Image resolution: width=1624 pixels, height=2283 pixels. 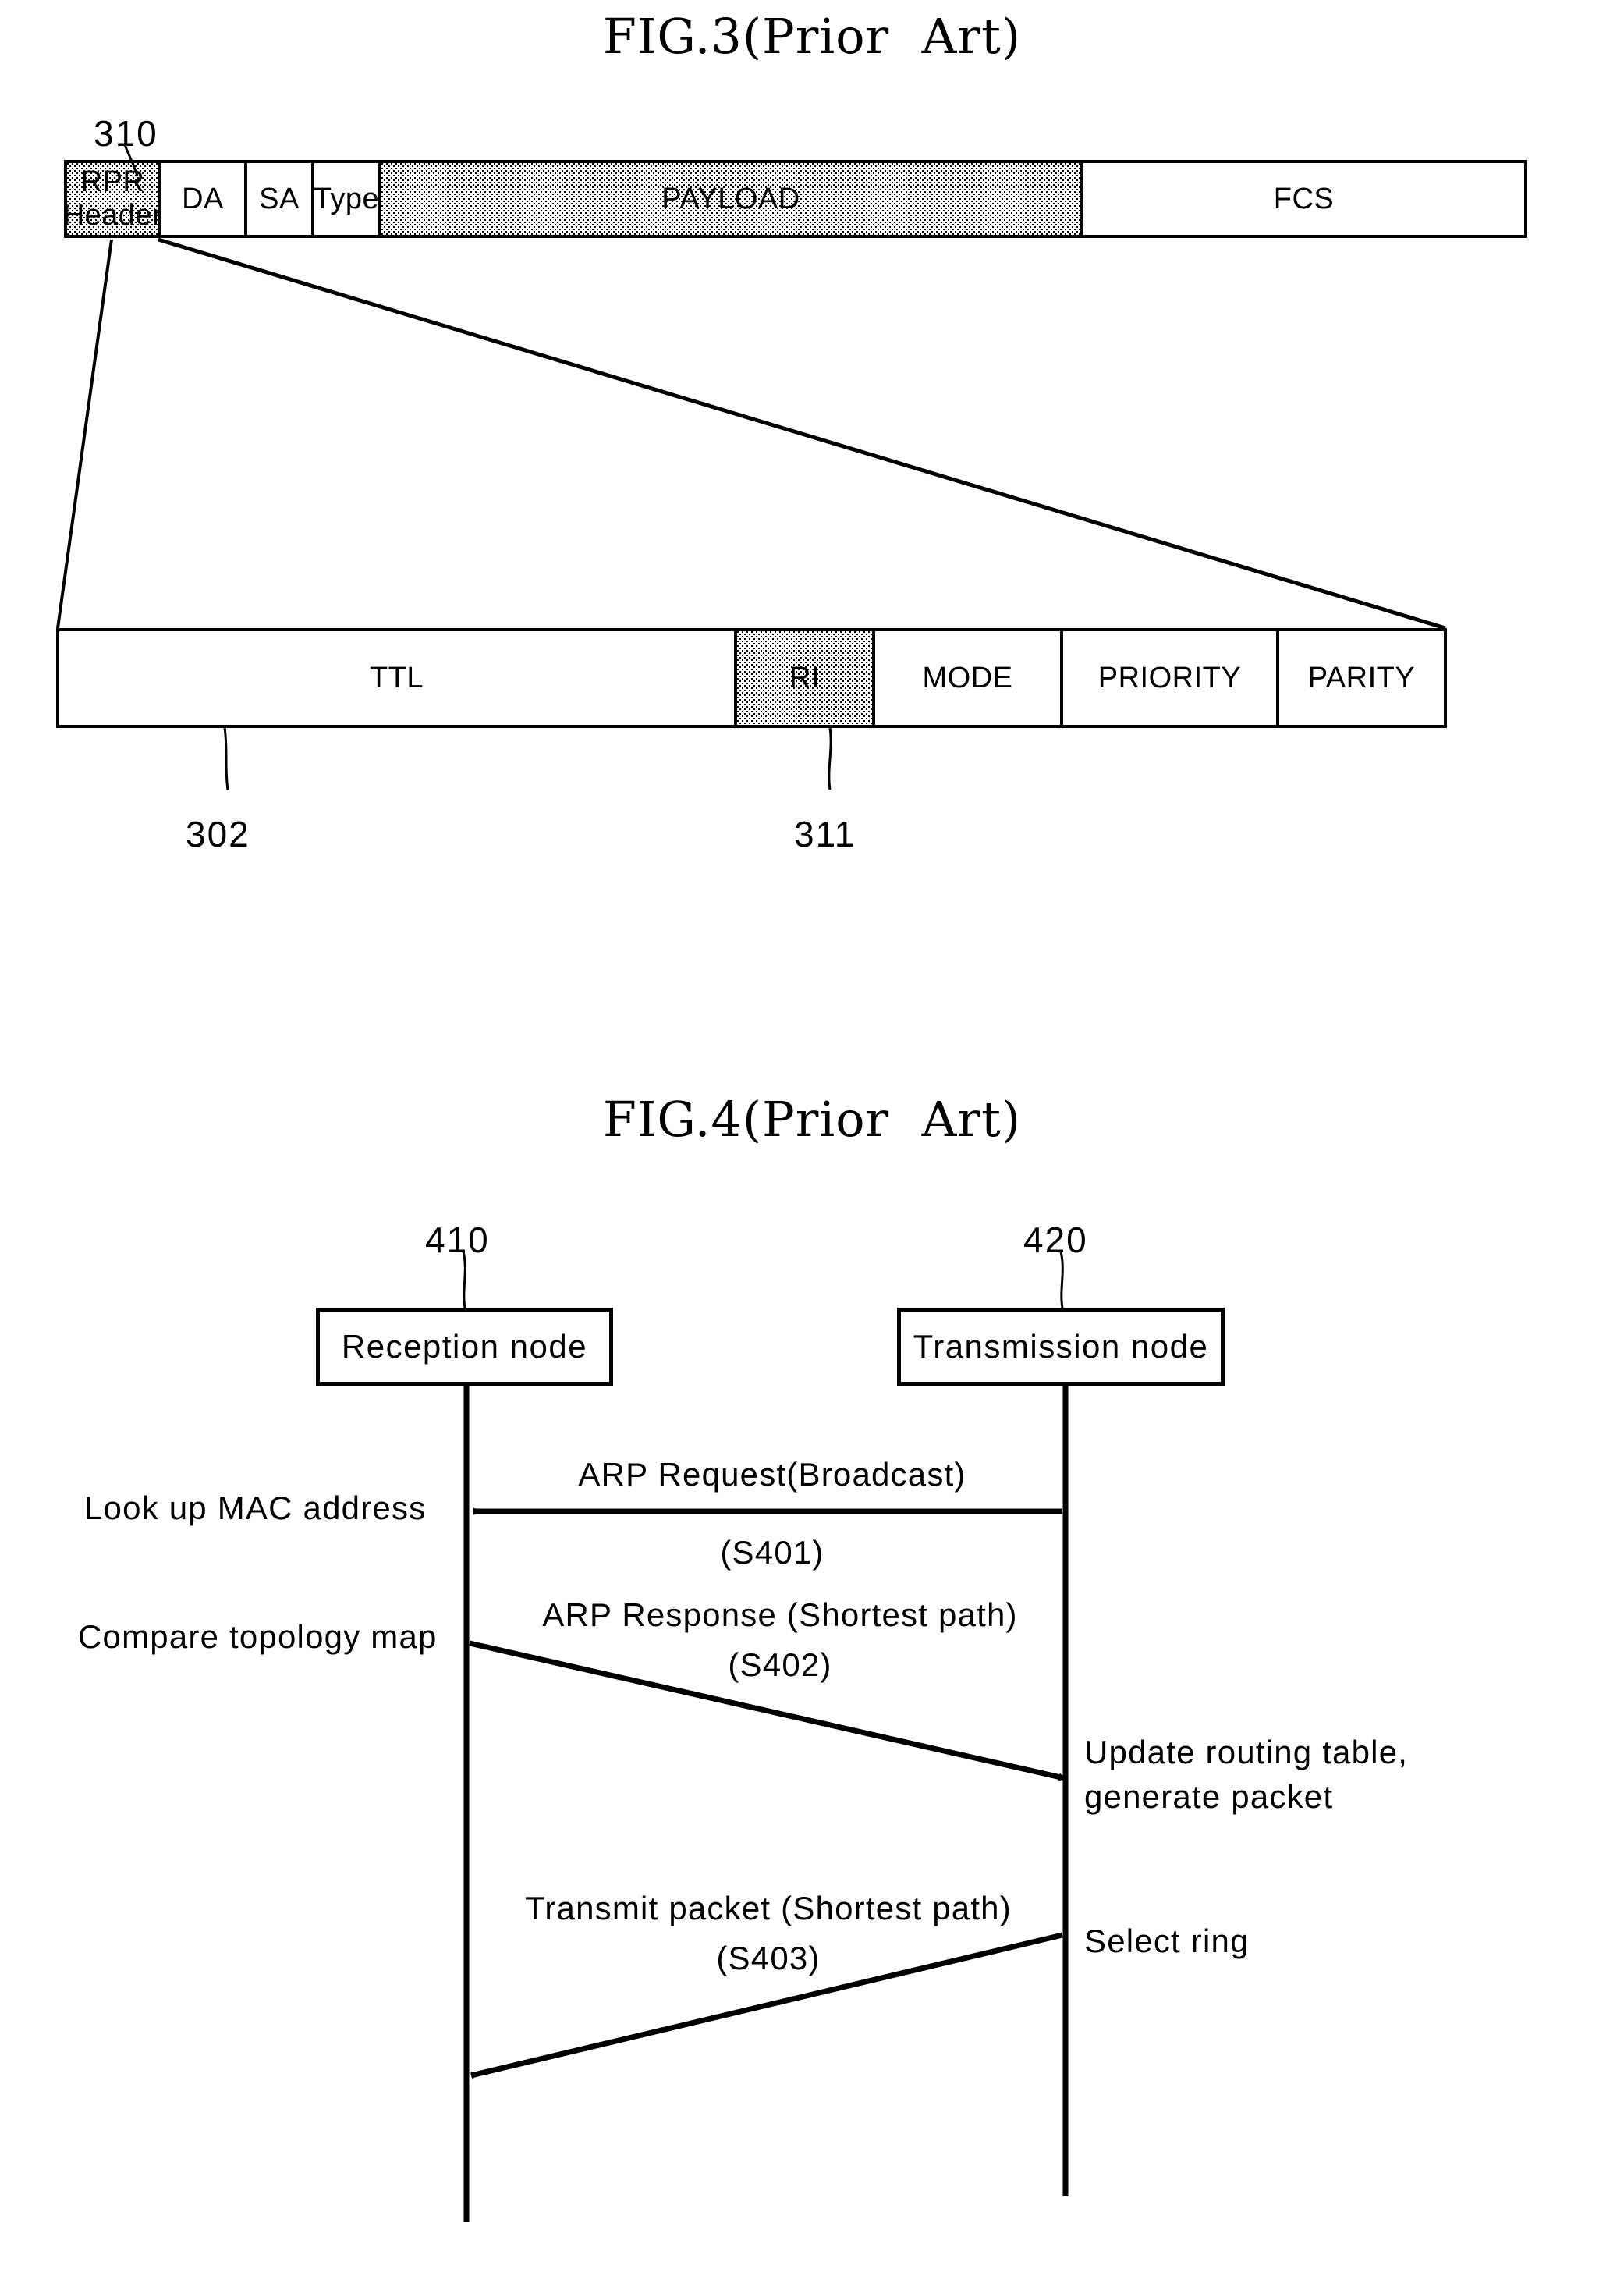 I want to click on reference-numeral-311: 311, so click(x=825, y=834).